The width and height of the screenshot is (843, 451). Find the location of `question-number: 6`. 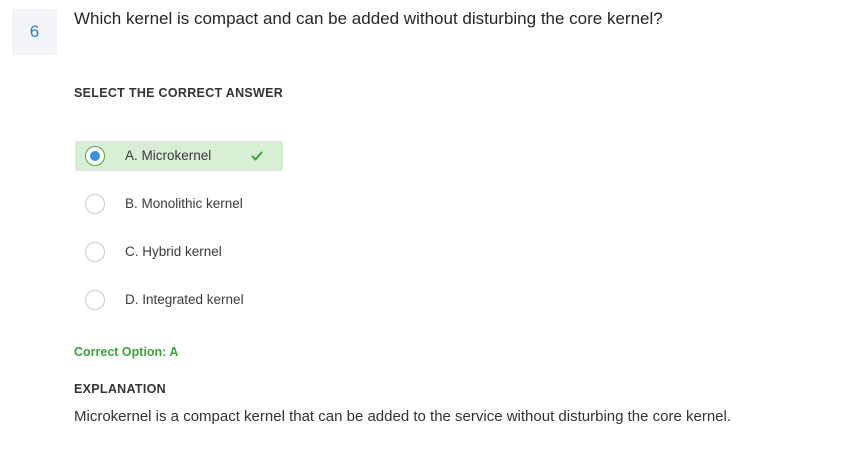

question-number: 6 is located at coordinates (34, 32).